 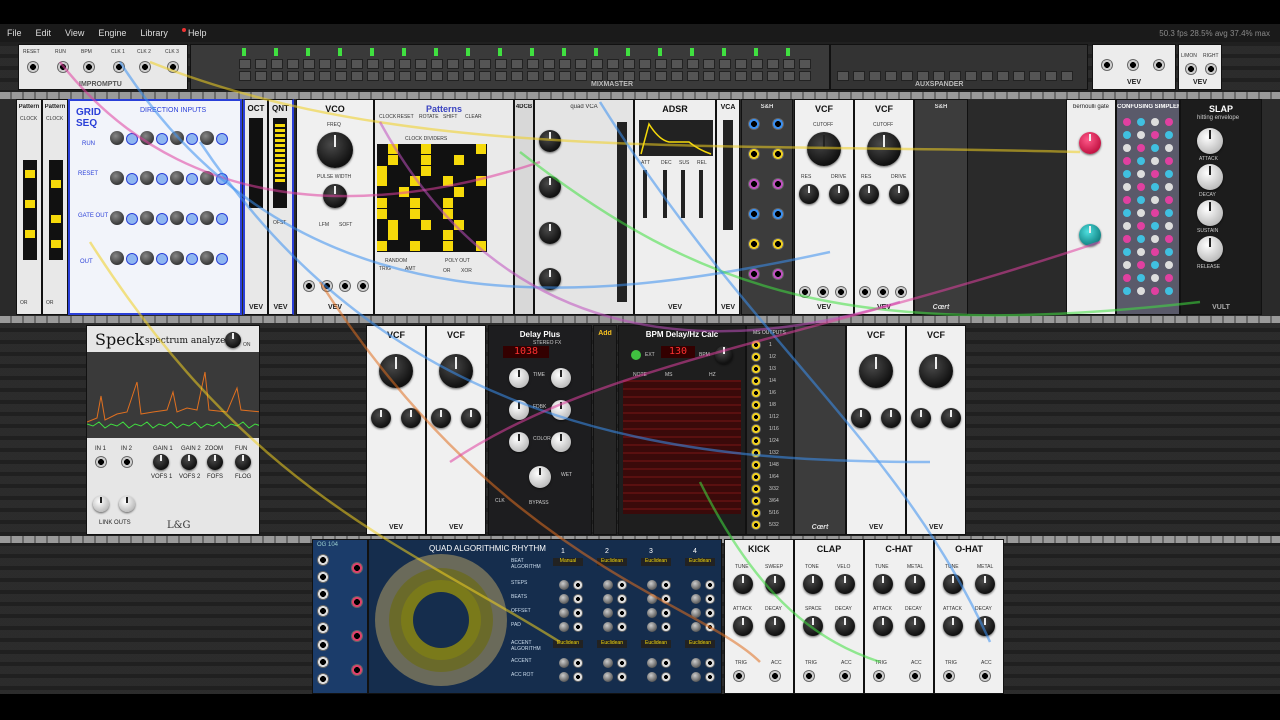 I want to click on drive-knob, so click(x=899, y=194).